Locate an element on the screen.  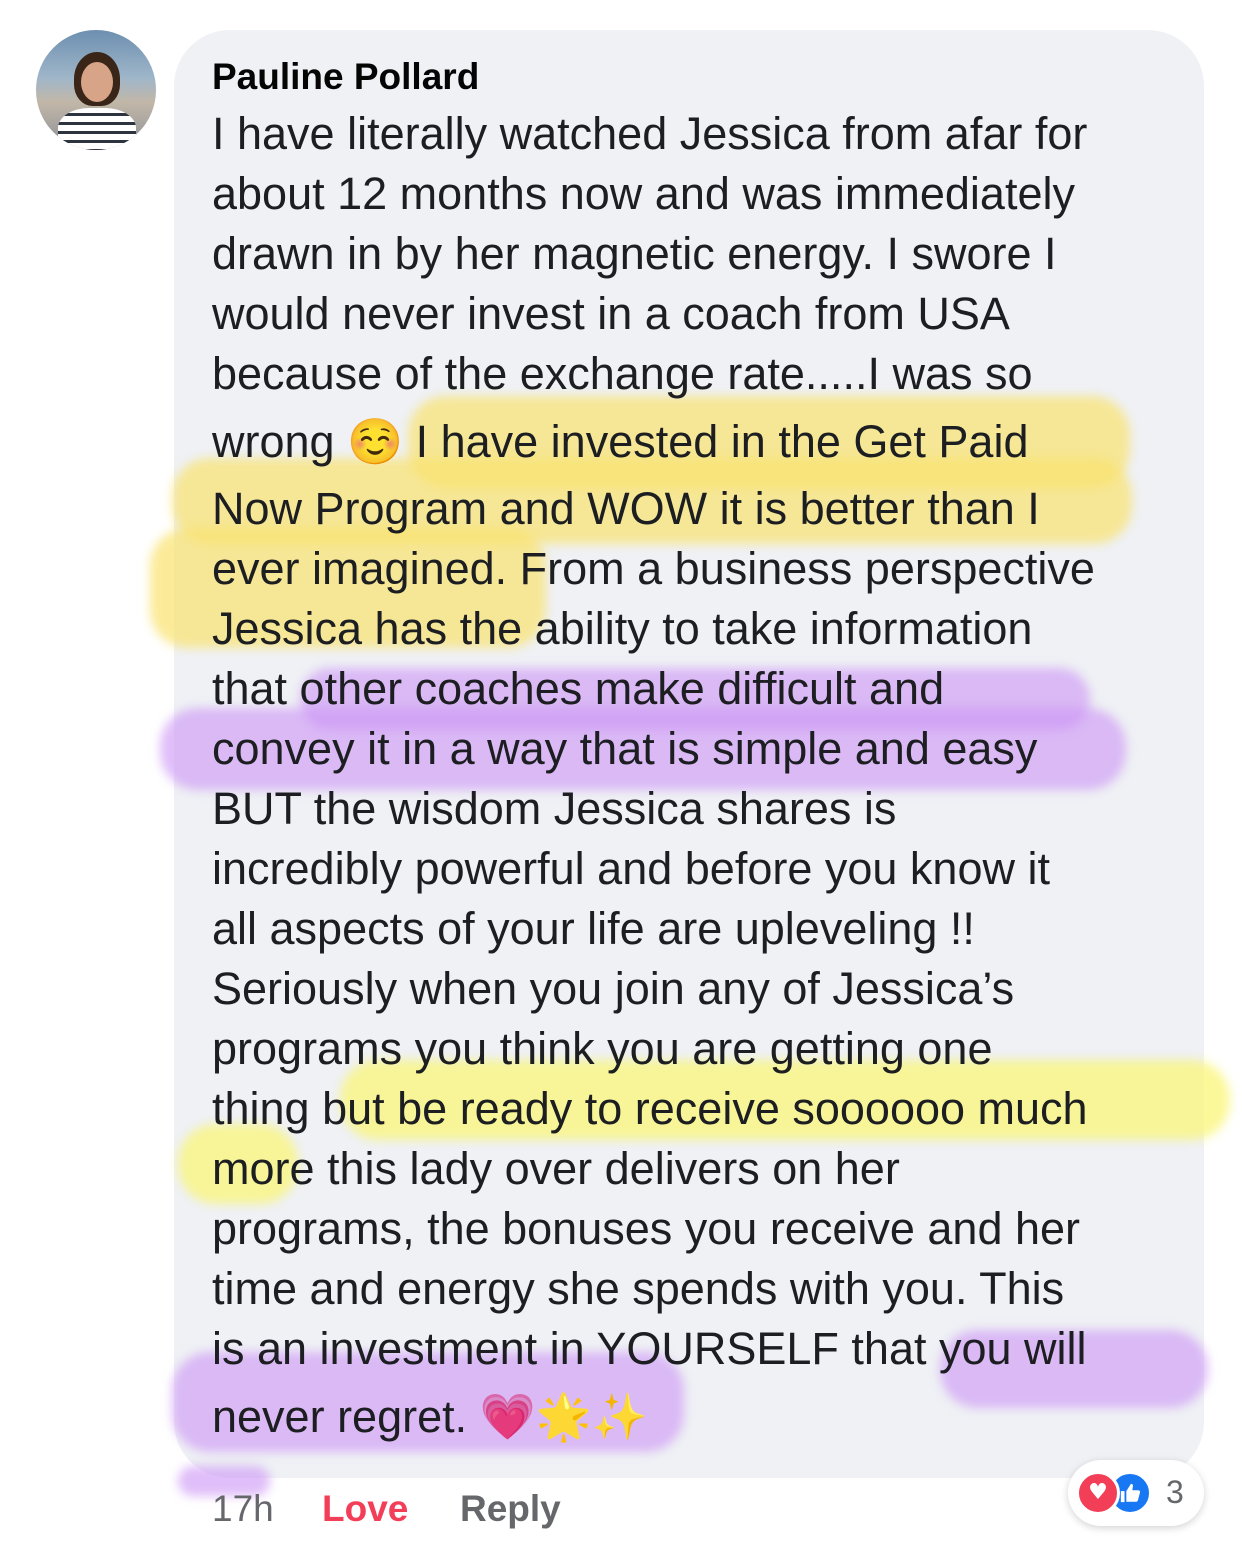
author-avatar is located at coordinates (96, 90).